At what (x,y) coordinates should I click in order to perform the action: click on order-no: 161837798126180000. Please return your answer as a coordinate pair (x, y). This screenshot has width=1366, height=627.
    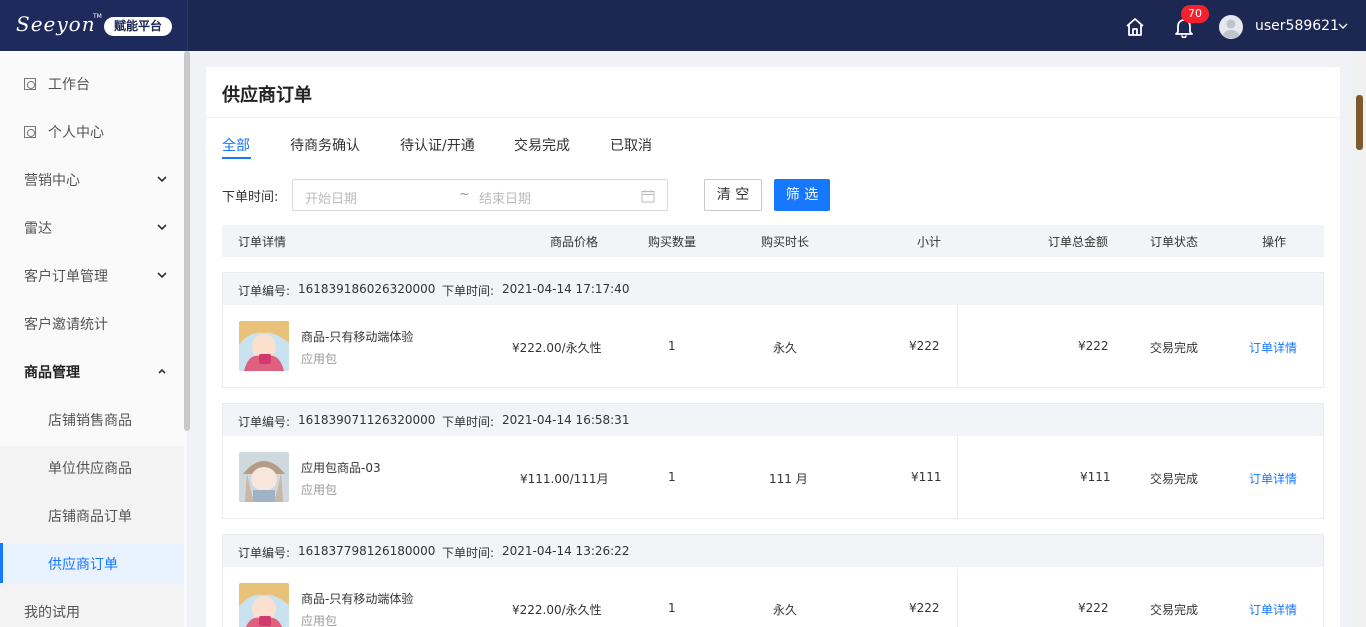
    Looking at the image, I should click on (367, 551).